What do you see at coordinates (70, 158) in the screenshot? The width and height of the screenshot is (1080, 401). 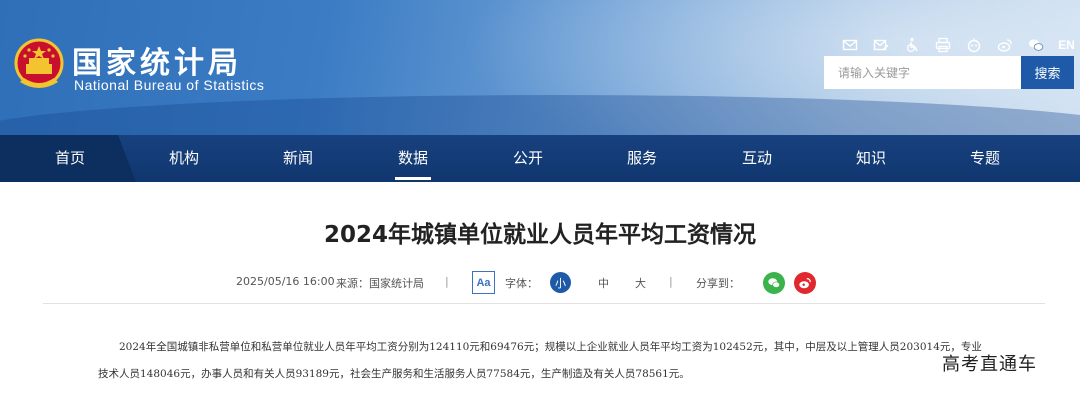 I see `nav-item-home: 首页` at bounding box center [70, 158].